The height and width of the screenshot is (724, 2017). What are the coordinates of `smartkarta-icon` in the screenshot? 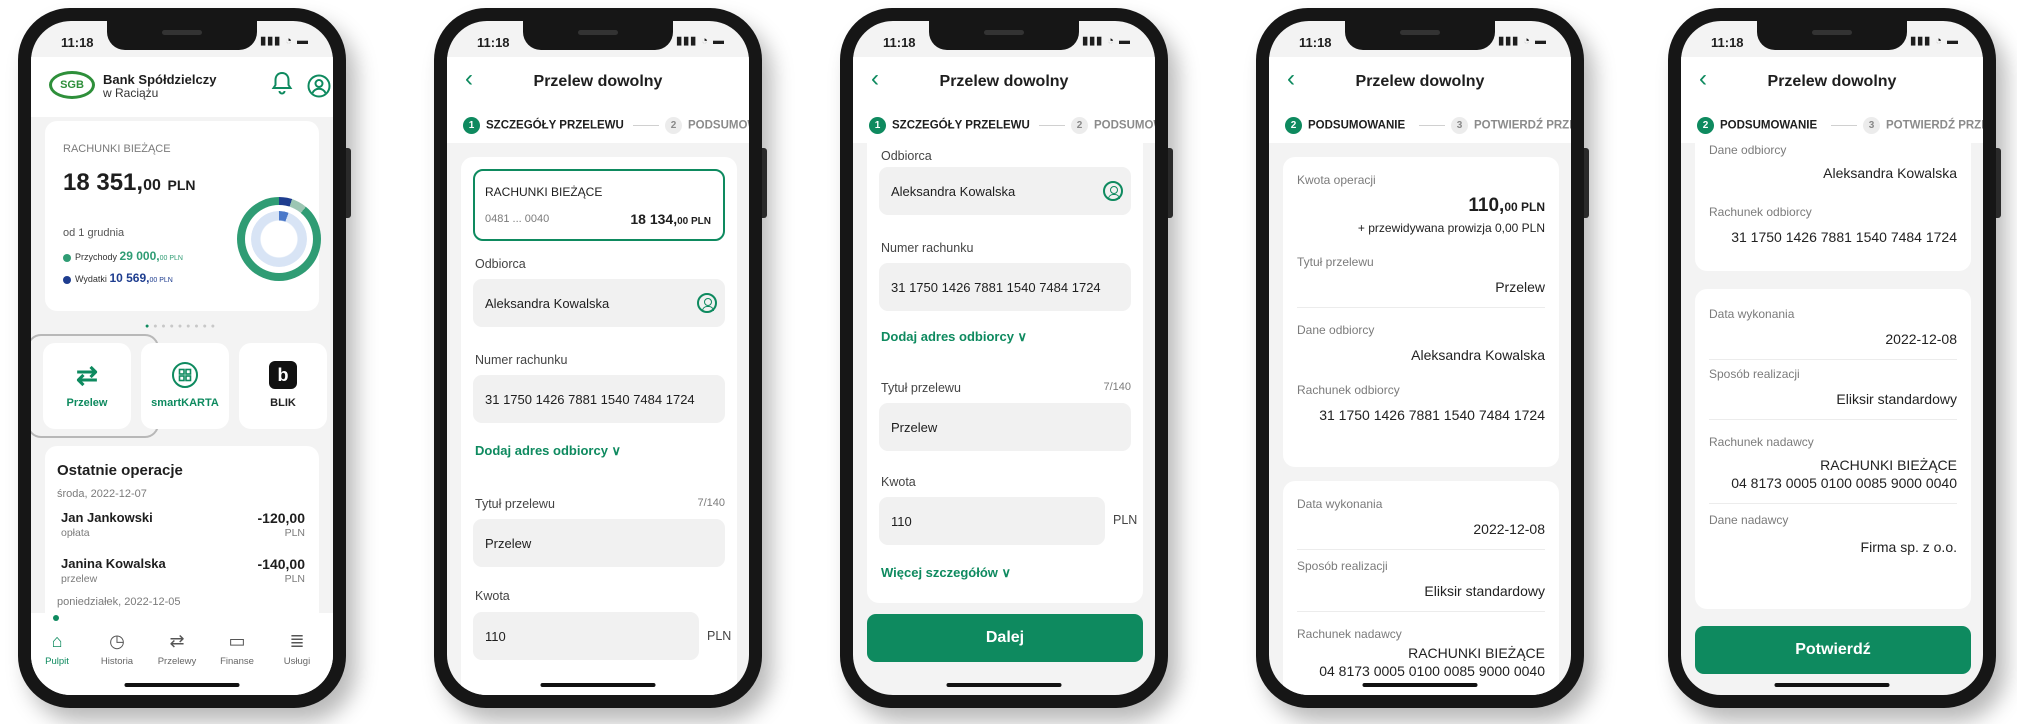 It's located at (185, 375).